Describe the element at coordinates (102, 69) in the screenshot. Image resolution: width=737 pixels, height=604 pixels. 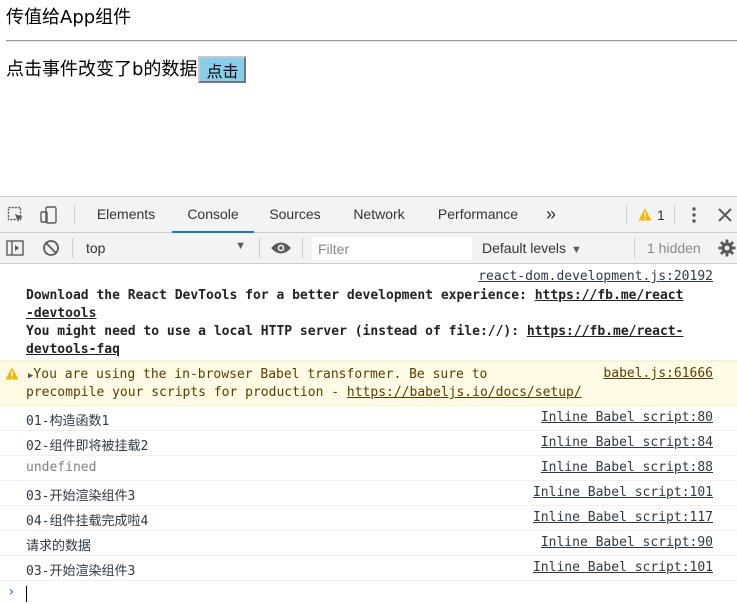
I see `content-text: 点击事件改变了b的数据` at that location.